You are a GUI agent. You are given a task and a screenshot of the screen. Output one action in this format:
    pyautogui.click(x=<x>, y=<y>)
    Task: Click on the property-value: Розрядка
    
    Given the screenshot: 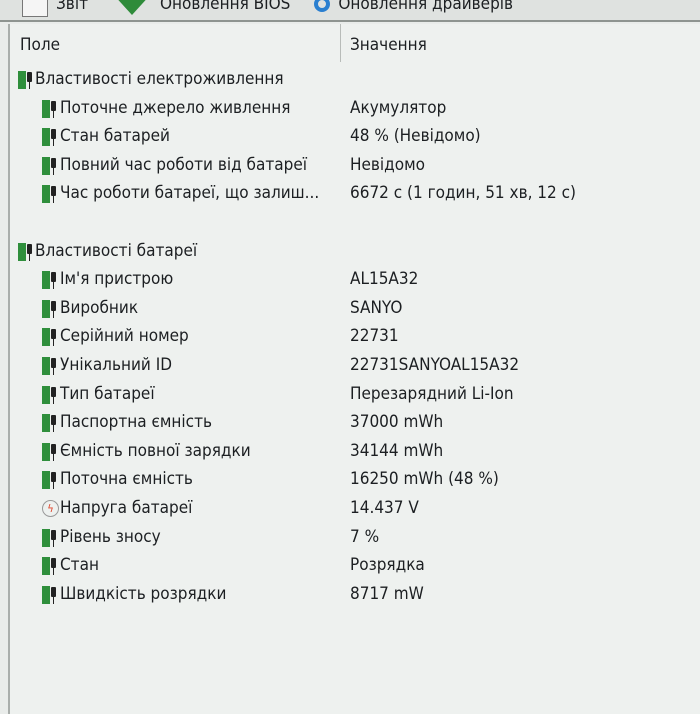 What is the action you would take?
    pyautogui.click(x=387, y=565)
    